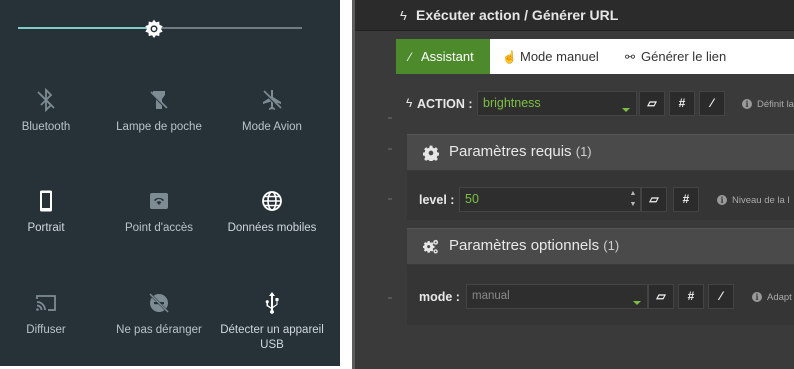 The image size is (794, 369). Describe the element at coordinates (272, 100) in the screenshot. I see `airplane-off-icon` at that location.